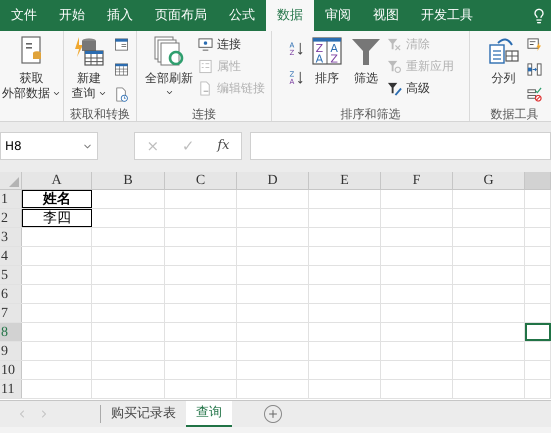 This screenshot has width=551, height=433. I want to click on grid-icon, so click(121, 69).